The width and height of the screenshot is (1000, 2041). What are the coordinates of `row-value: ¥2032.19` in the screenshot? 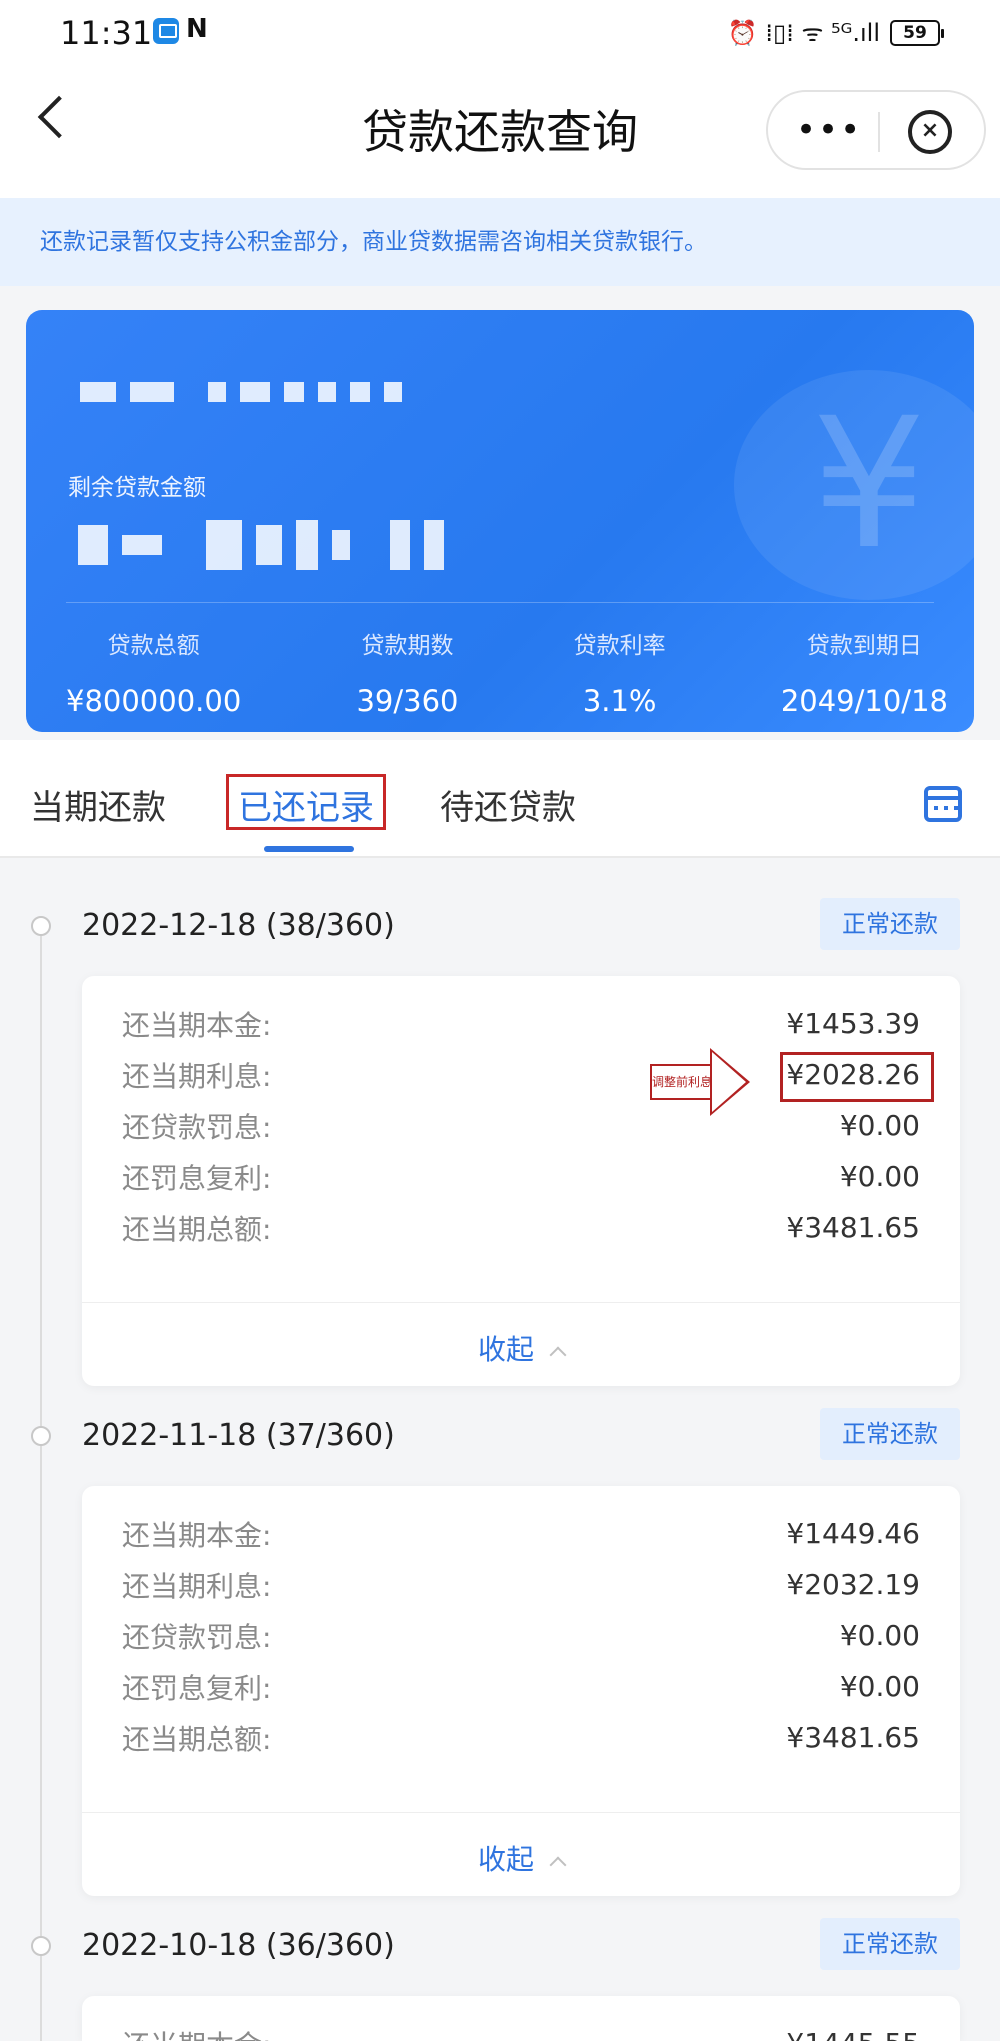 It's located at (853, 1584).